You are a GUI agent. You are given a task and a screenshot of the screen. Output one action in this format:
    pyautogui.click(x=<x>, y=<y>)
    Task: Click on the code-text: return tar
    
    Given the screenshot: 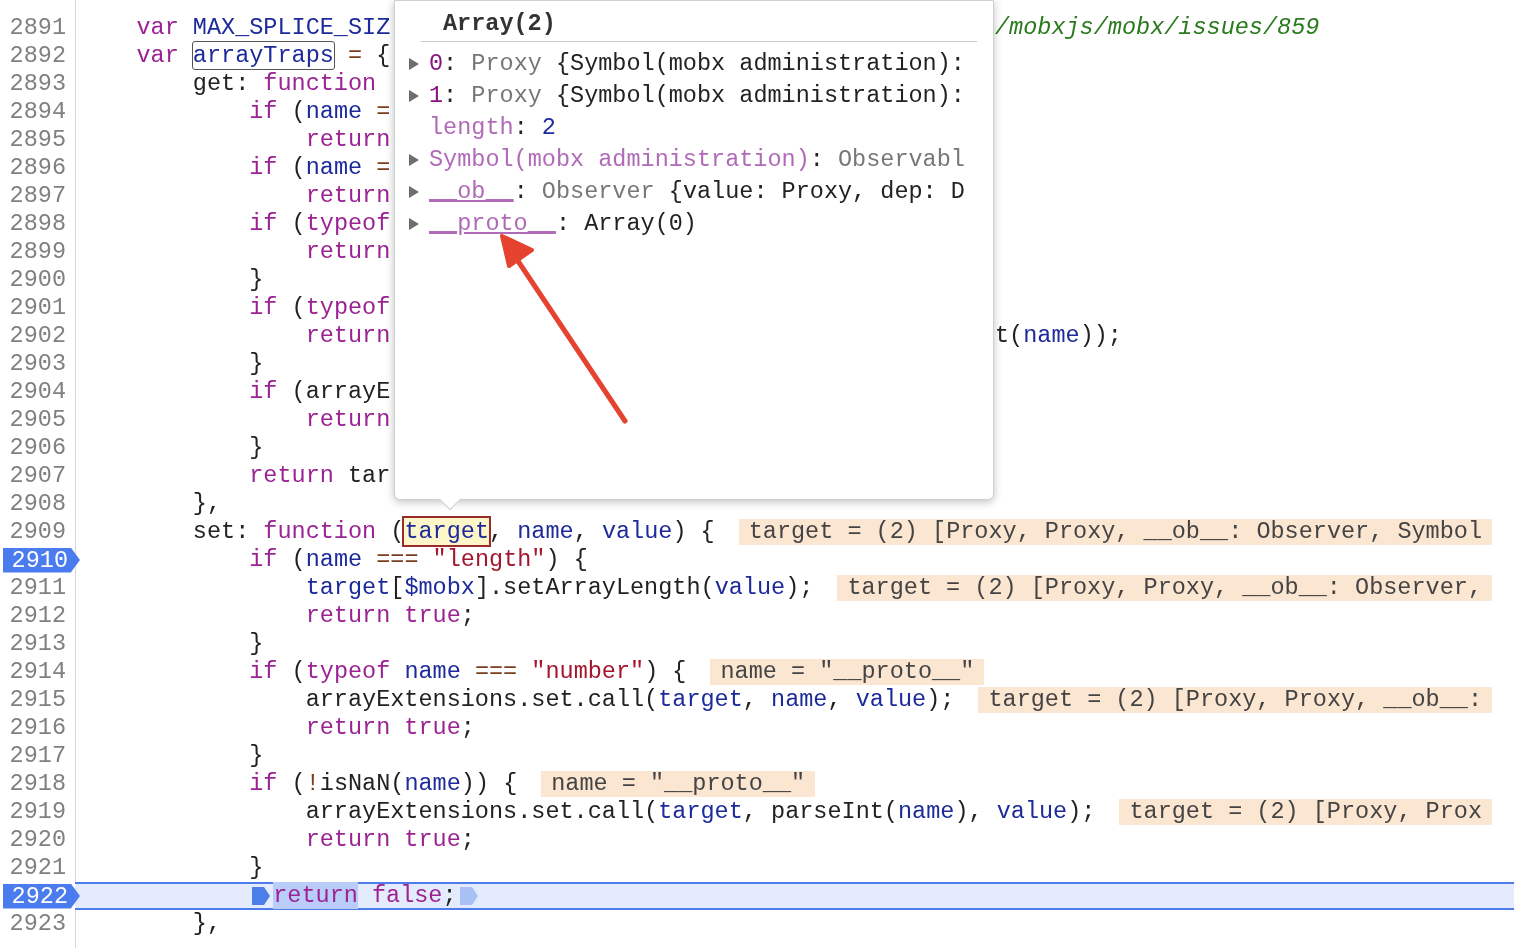 What is the action you would take?
    pyautogui.click(x=320, y=476)
    